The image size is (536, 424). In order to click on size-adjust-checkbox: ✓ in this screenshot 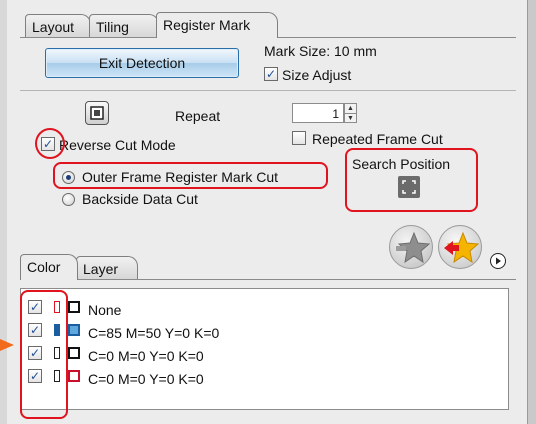, I will do `click(271, 74)`.